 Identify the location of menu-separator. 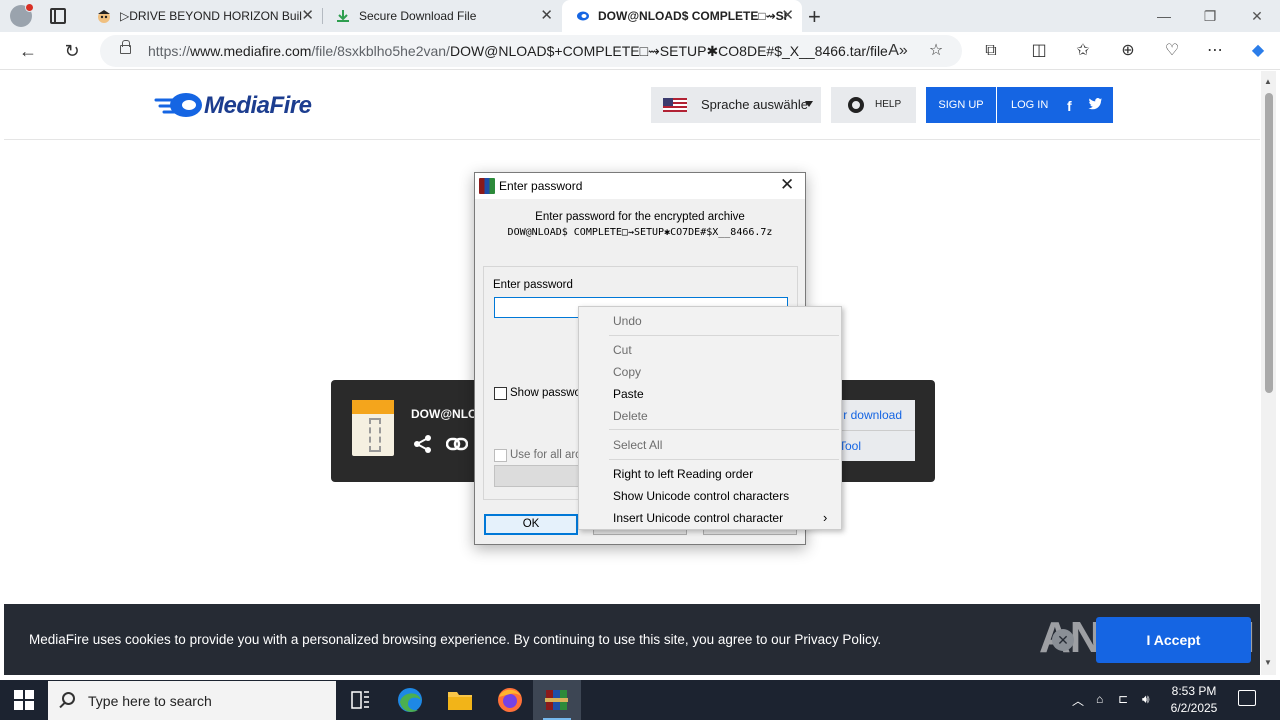
(724, 429).